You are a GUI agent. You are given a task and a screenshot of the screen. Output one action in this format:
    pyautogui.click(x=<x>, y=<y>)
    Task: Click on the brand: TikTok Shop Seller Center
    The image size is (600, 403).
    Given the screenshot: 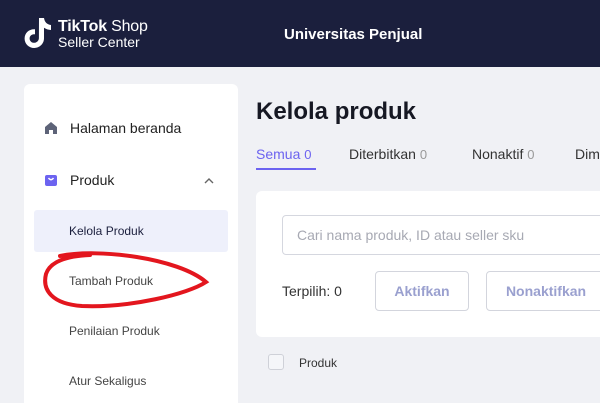 What is the action you would take?
    pyautogui.click(x=103, y=34)
    